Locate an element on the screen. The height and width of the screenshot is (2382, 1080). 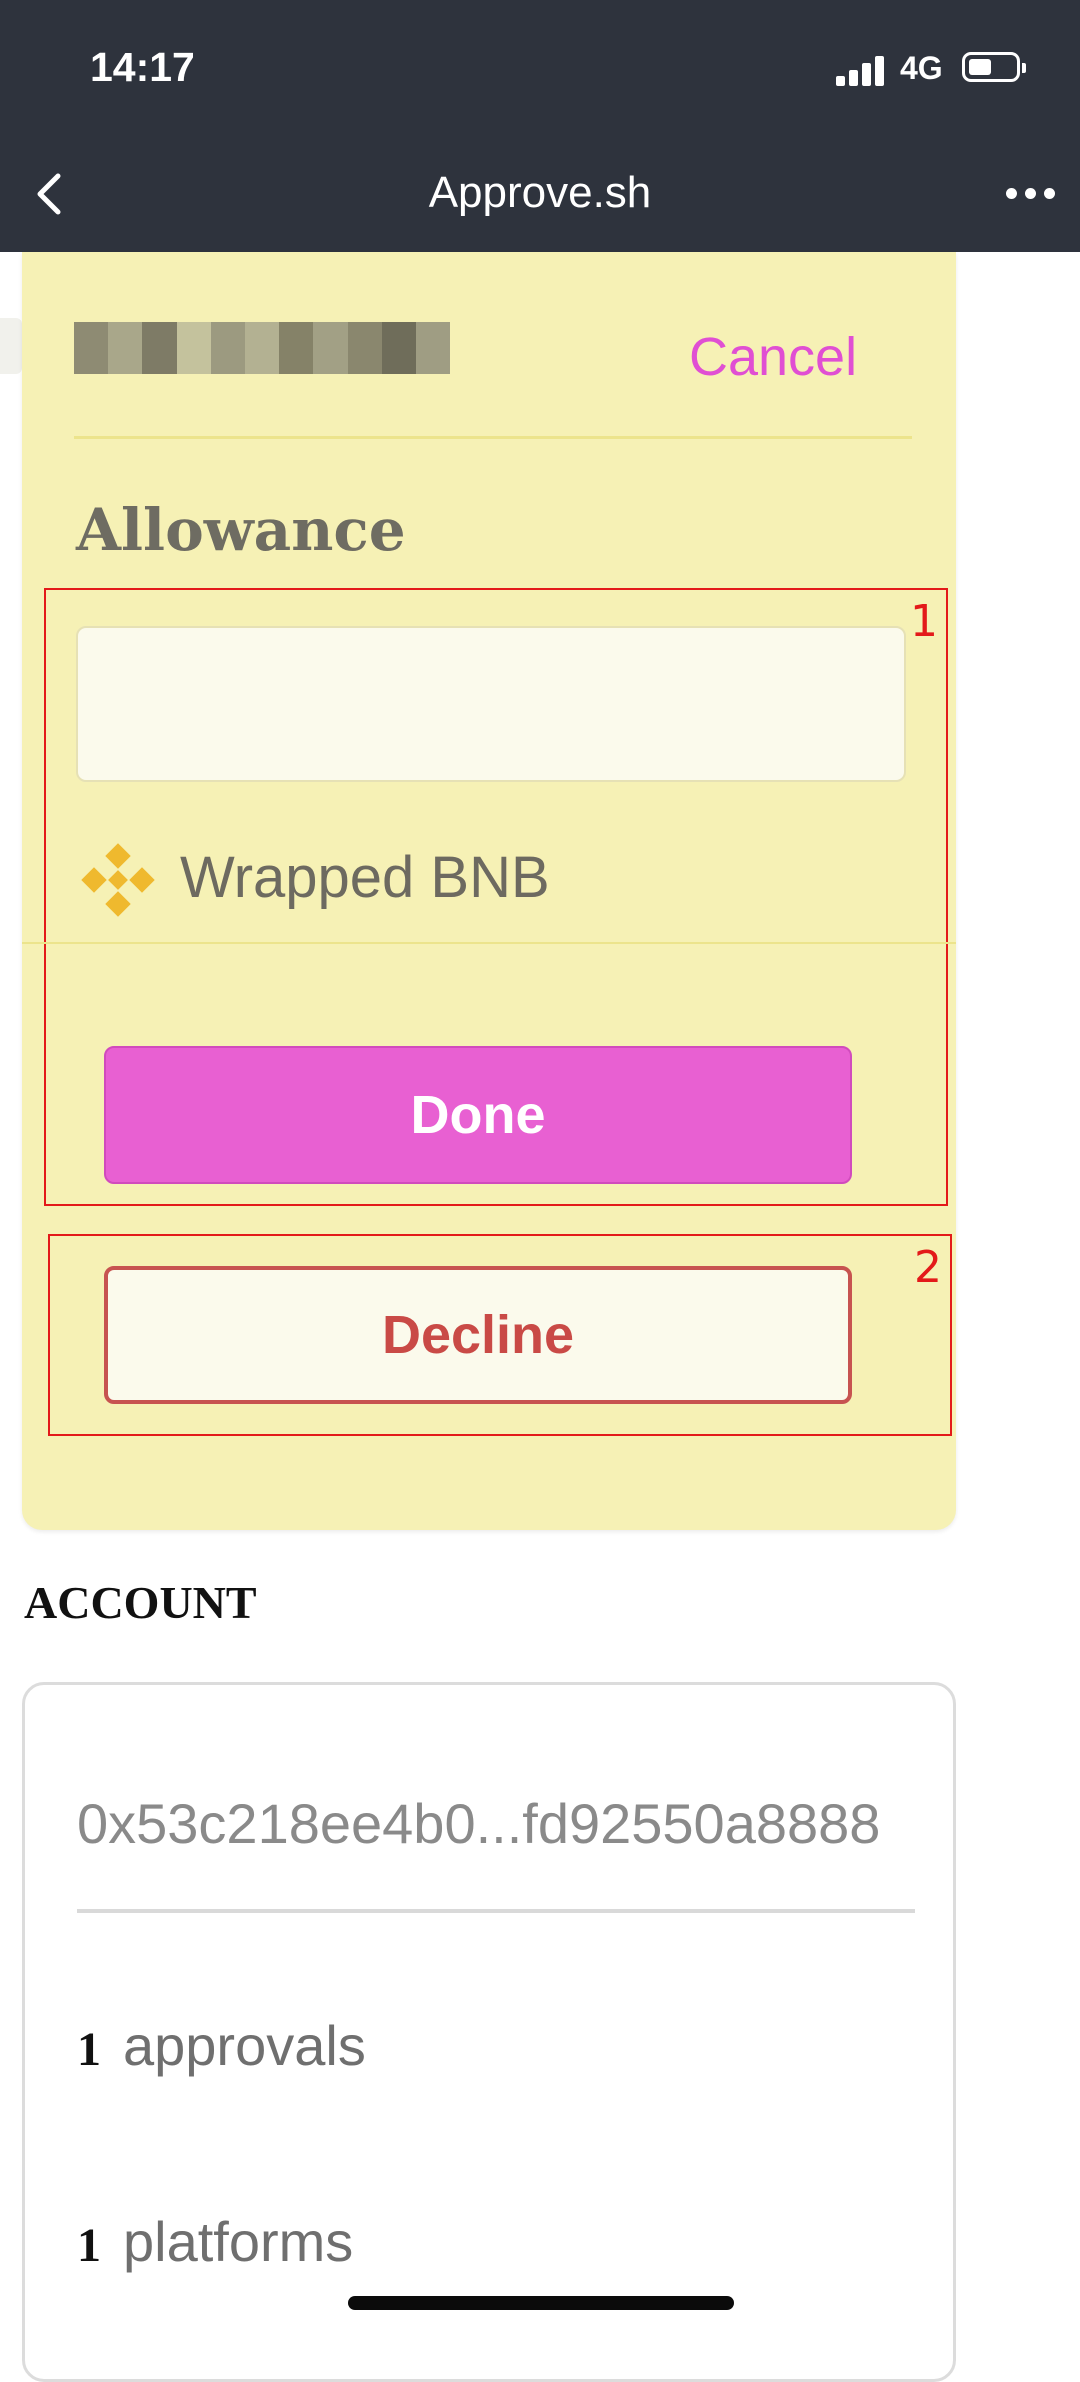
stat-approvals-count: 1 is located at coordinates (89, 2049).